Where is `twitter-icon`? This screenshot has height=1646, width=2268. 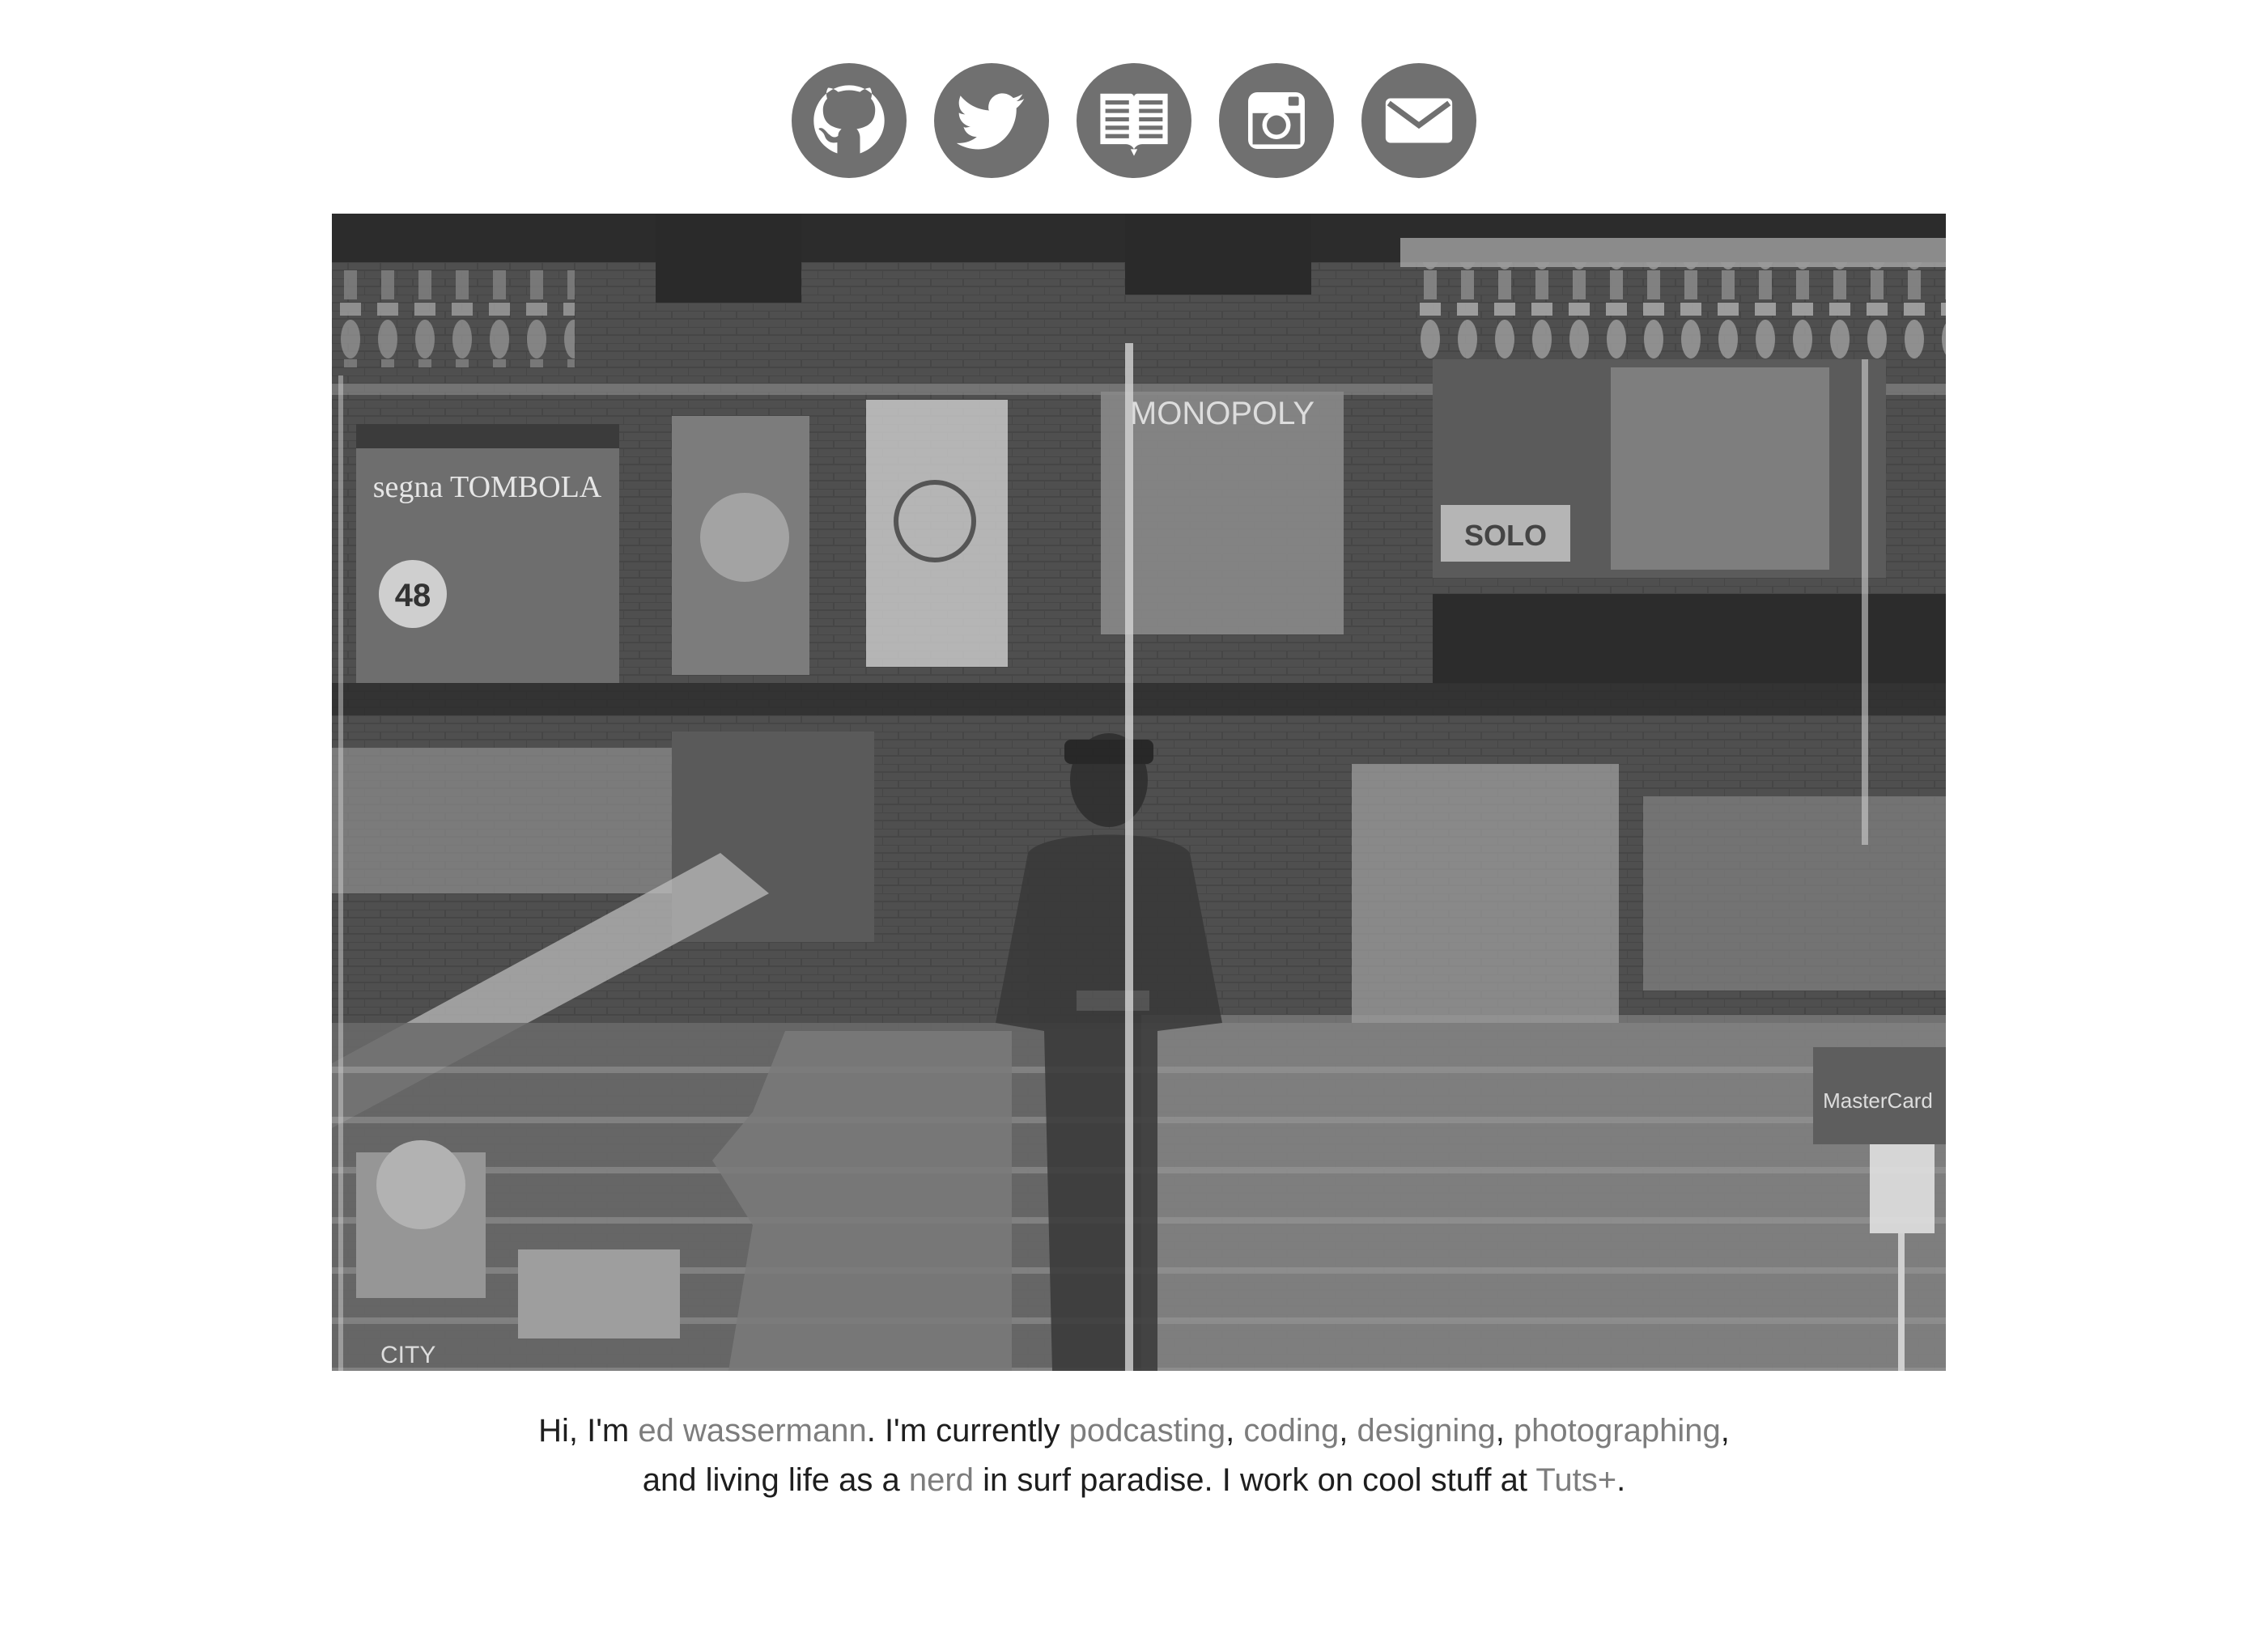 twitter-icon is located at coordinates (990, 121).